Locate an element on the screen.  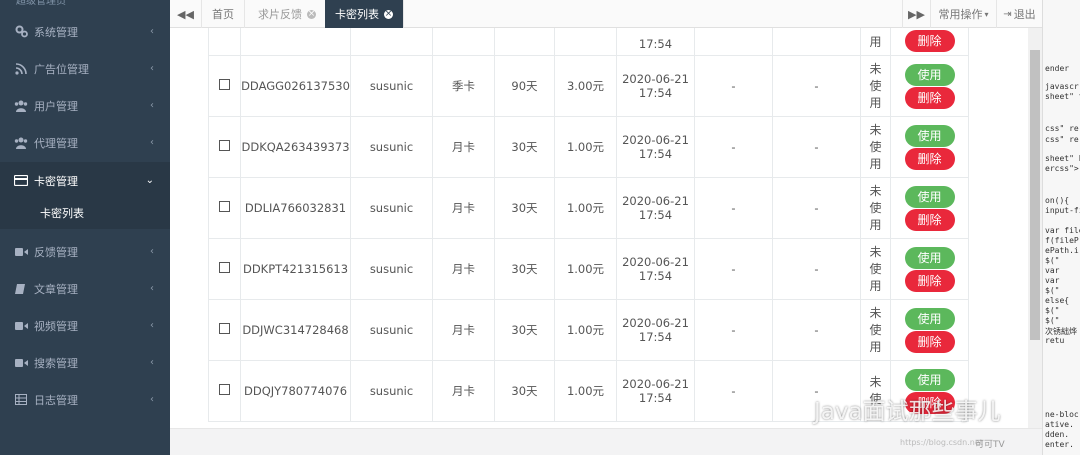
logout-button: ⇥ 退出 is located at coordinates (1019, 14).